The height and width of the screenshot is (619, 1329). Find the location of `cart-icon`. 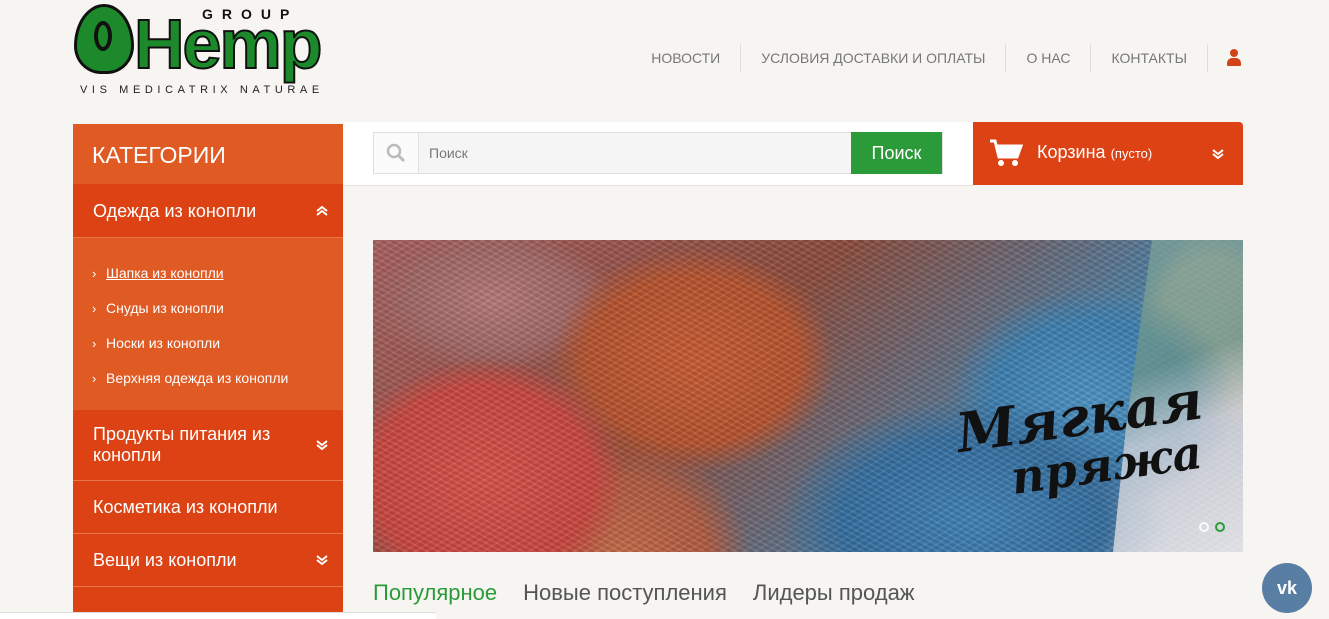

cart-icon is located at coordinates (1006, 152).